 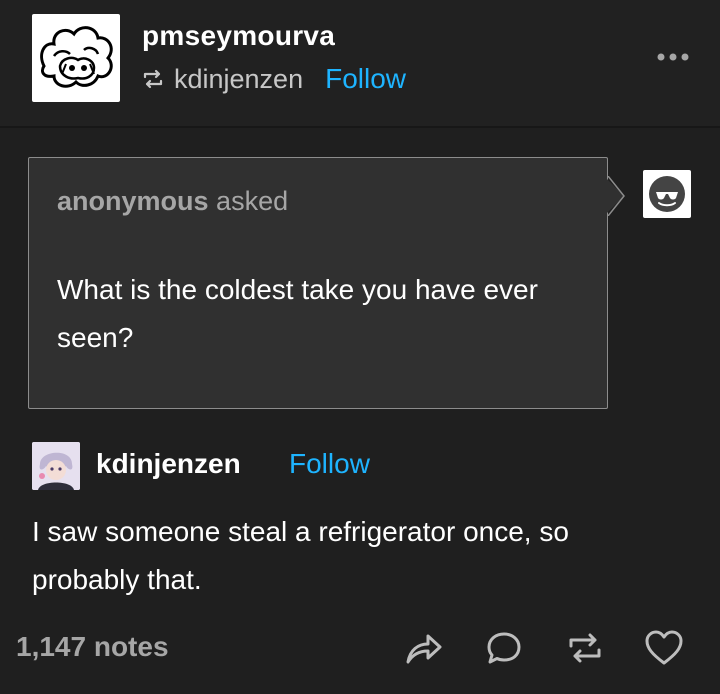 I want to click on reply-icon, so click(x=504, y=648).